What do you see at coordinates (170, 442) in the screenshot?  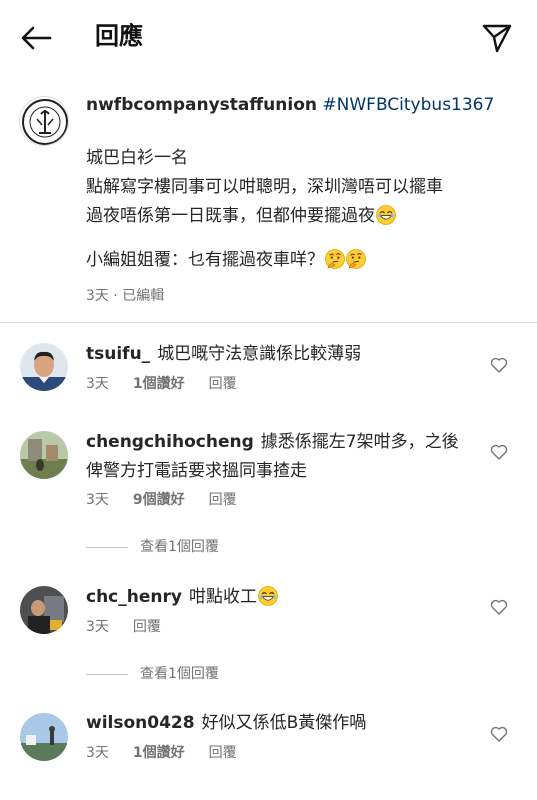 I see `comment-username: chengchihocheng` at bounding box center [170, 442].